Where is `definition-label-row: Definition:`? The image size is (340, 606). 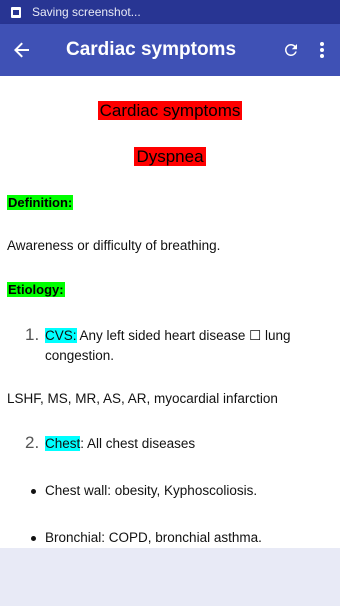
definition-label-row: Definition: is located at coordinates (40, 202).